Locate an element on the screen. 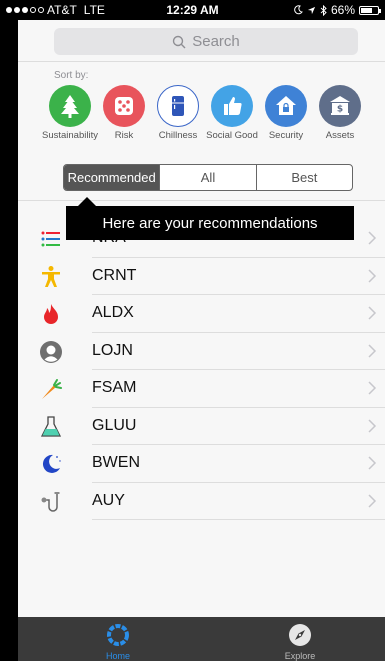  sort-option-label: Chillness is located at coordinates (178, 135).